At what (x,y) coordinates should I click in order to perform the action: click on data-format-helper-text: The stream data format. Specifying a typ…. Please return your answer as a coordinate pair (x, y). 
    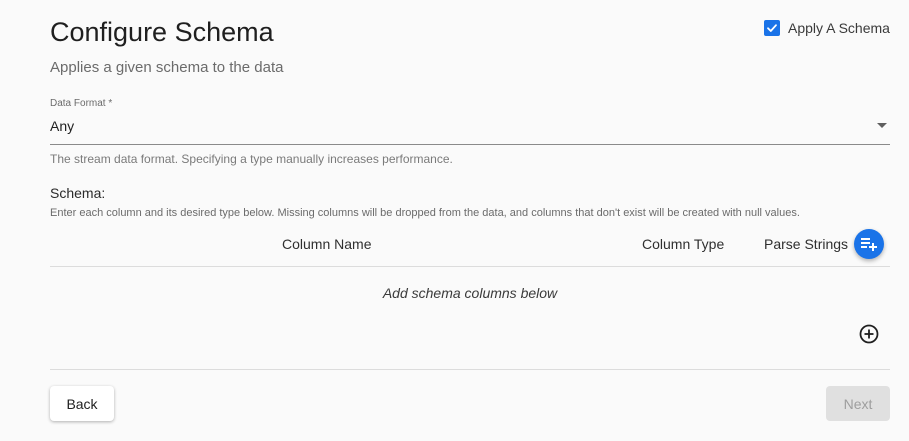
    Looking at the image, I should click on (251, 159).